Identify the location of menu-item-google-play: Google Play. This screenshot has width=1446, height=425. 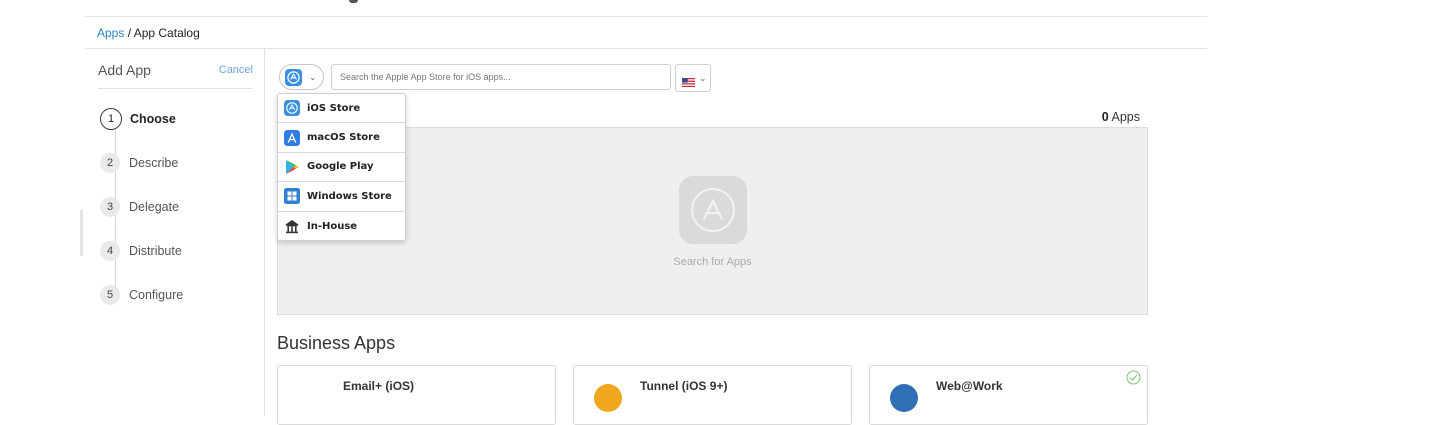
(341, 168).